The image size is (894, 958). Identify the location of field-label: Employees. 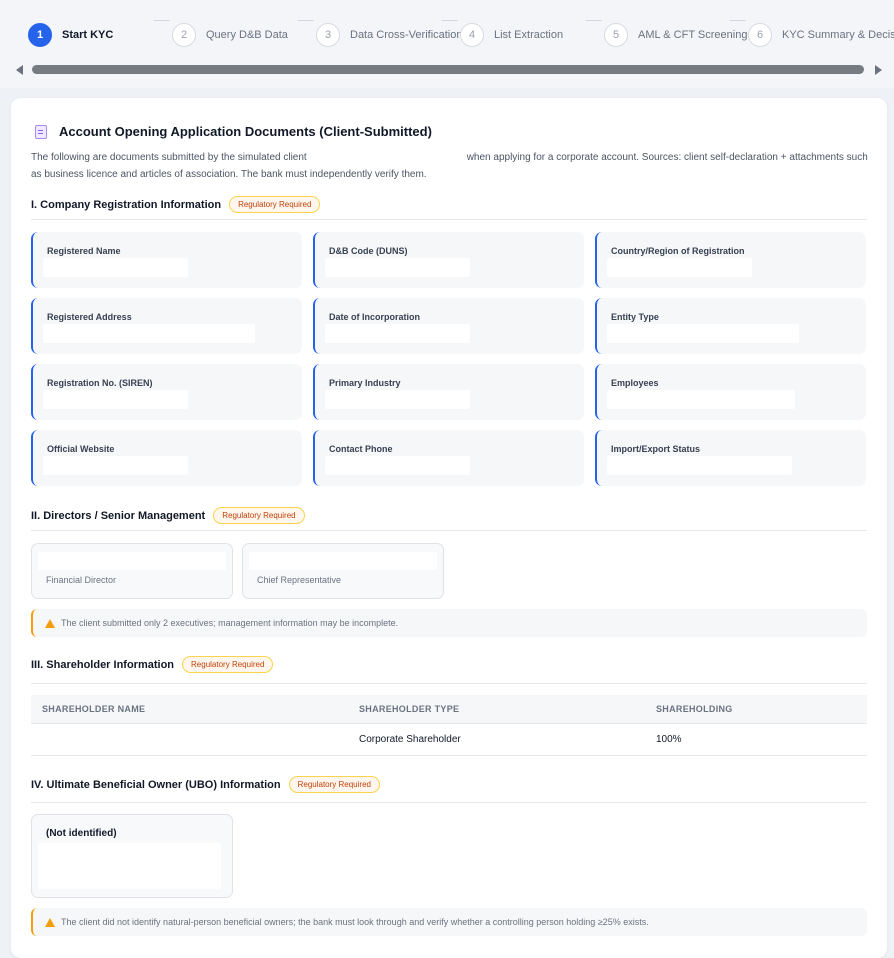
(635, 383).